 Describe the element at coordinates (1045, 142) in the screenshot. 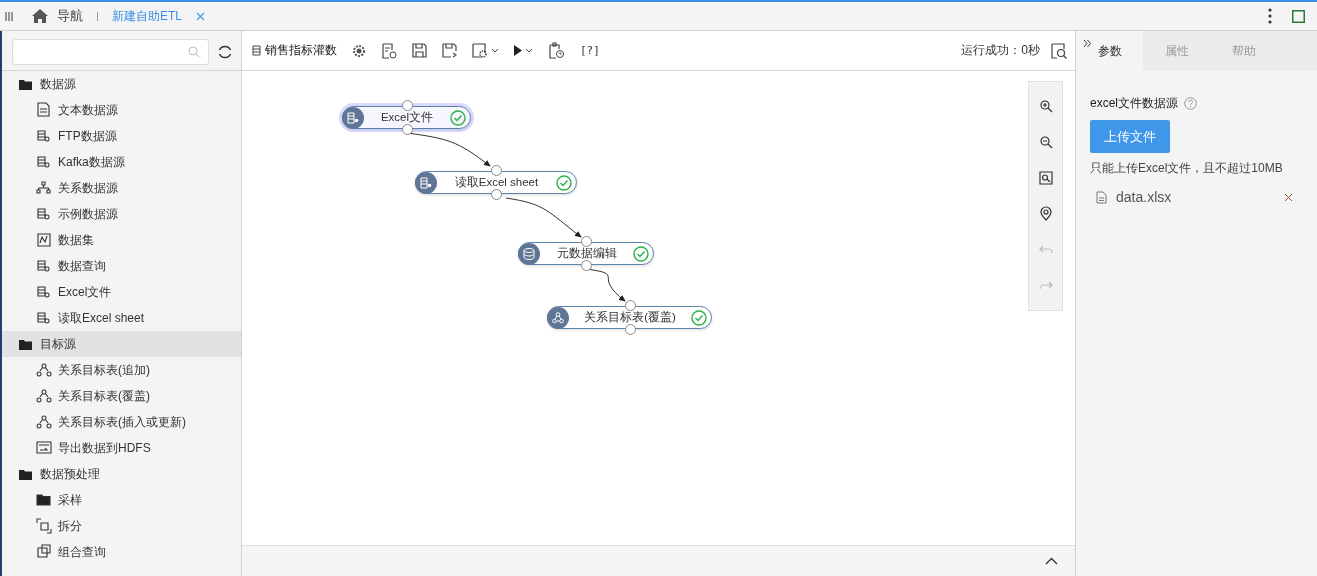

I see `zoom-out-icon` at that location.